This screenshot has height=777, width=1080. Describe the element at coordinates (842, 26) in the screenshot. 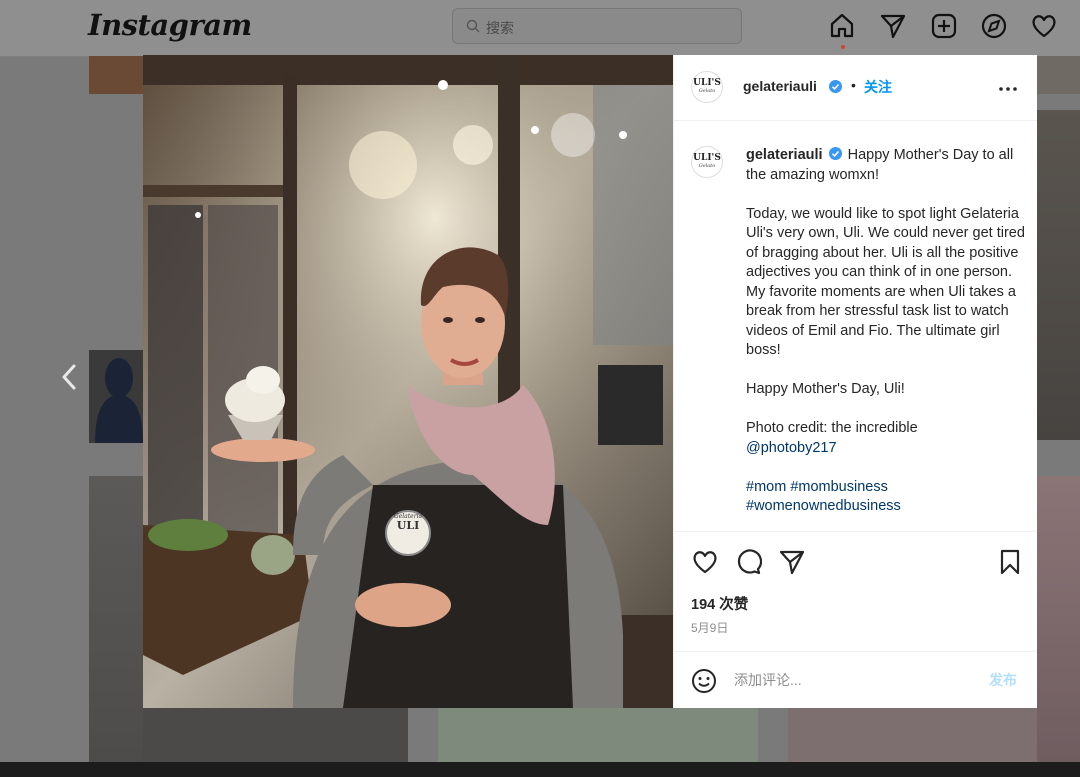

I see `home-icon` at that location.